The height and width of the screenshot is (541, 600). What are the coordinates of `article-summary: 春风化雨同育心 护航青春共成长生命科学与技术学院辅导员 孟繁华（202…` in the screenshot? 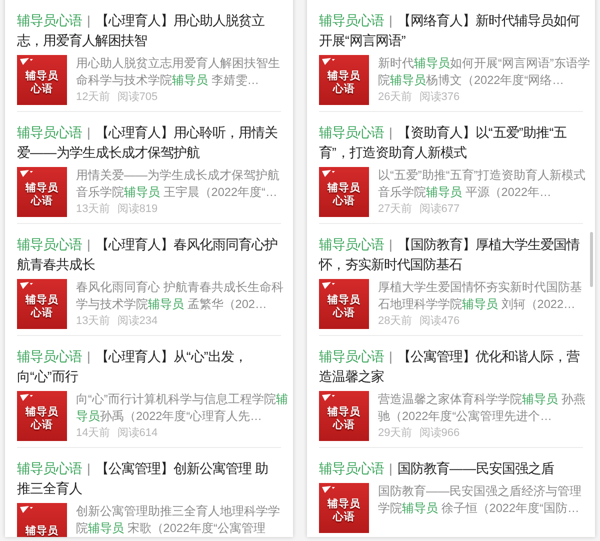 It's located at (180, 295).